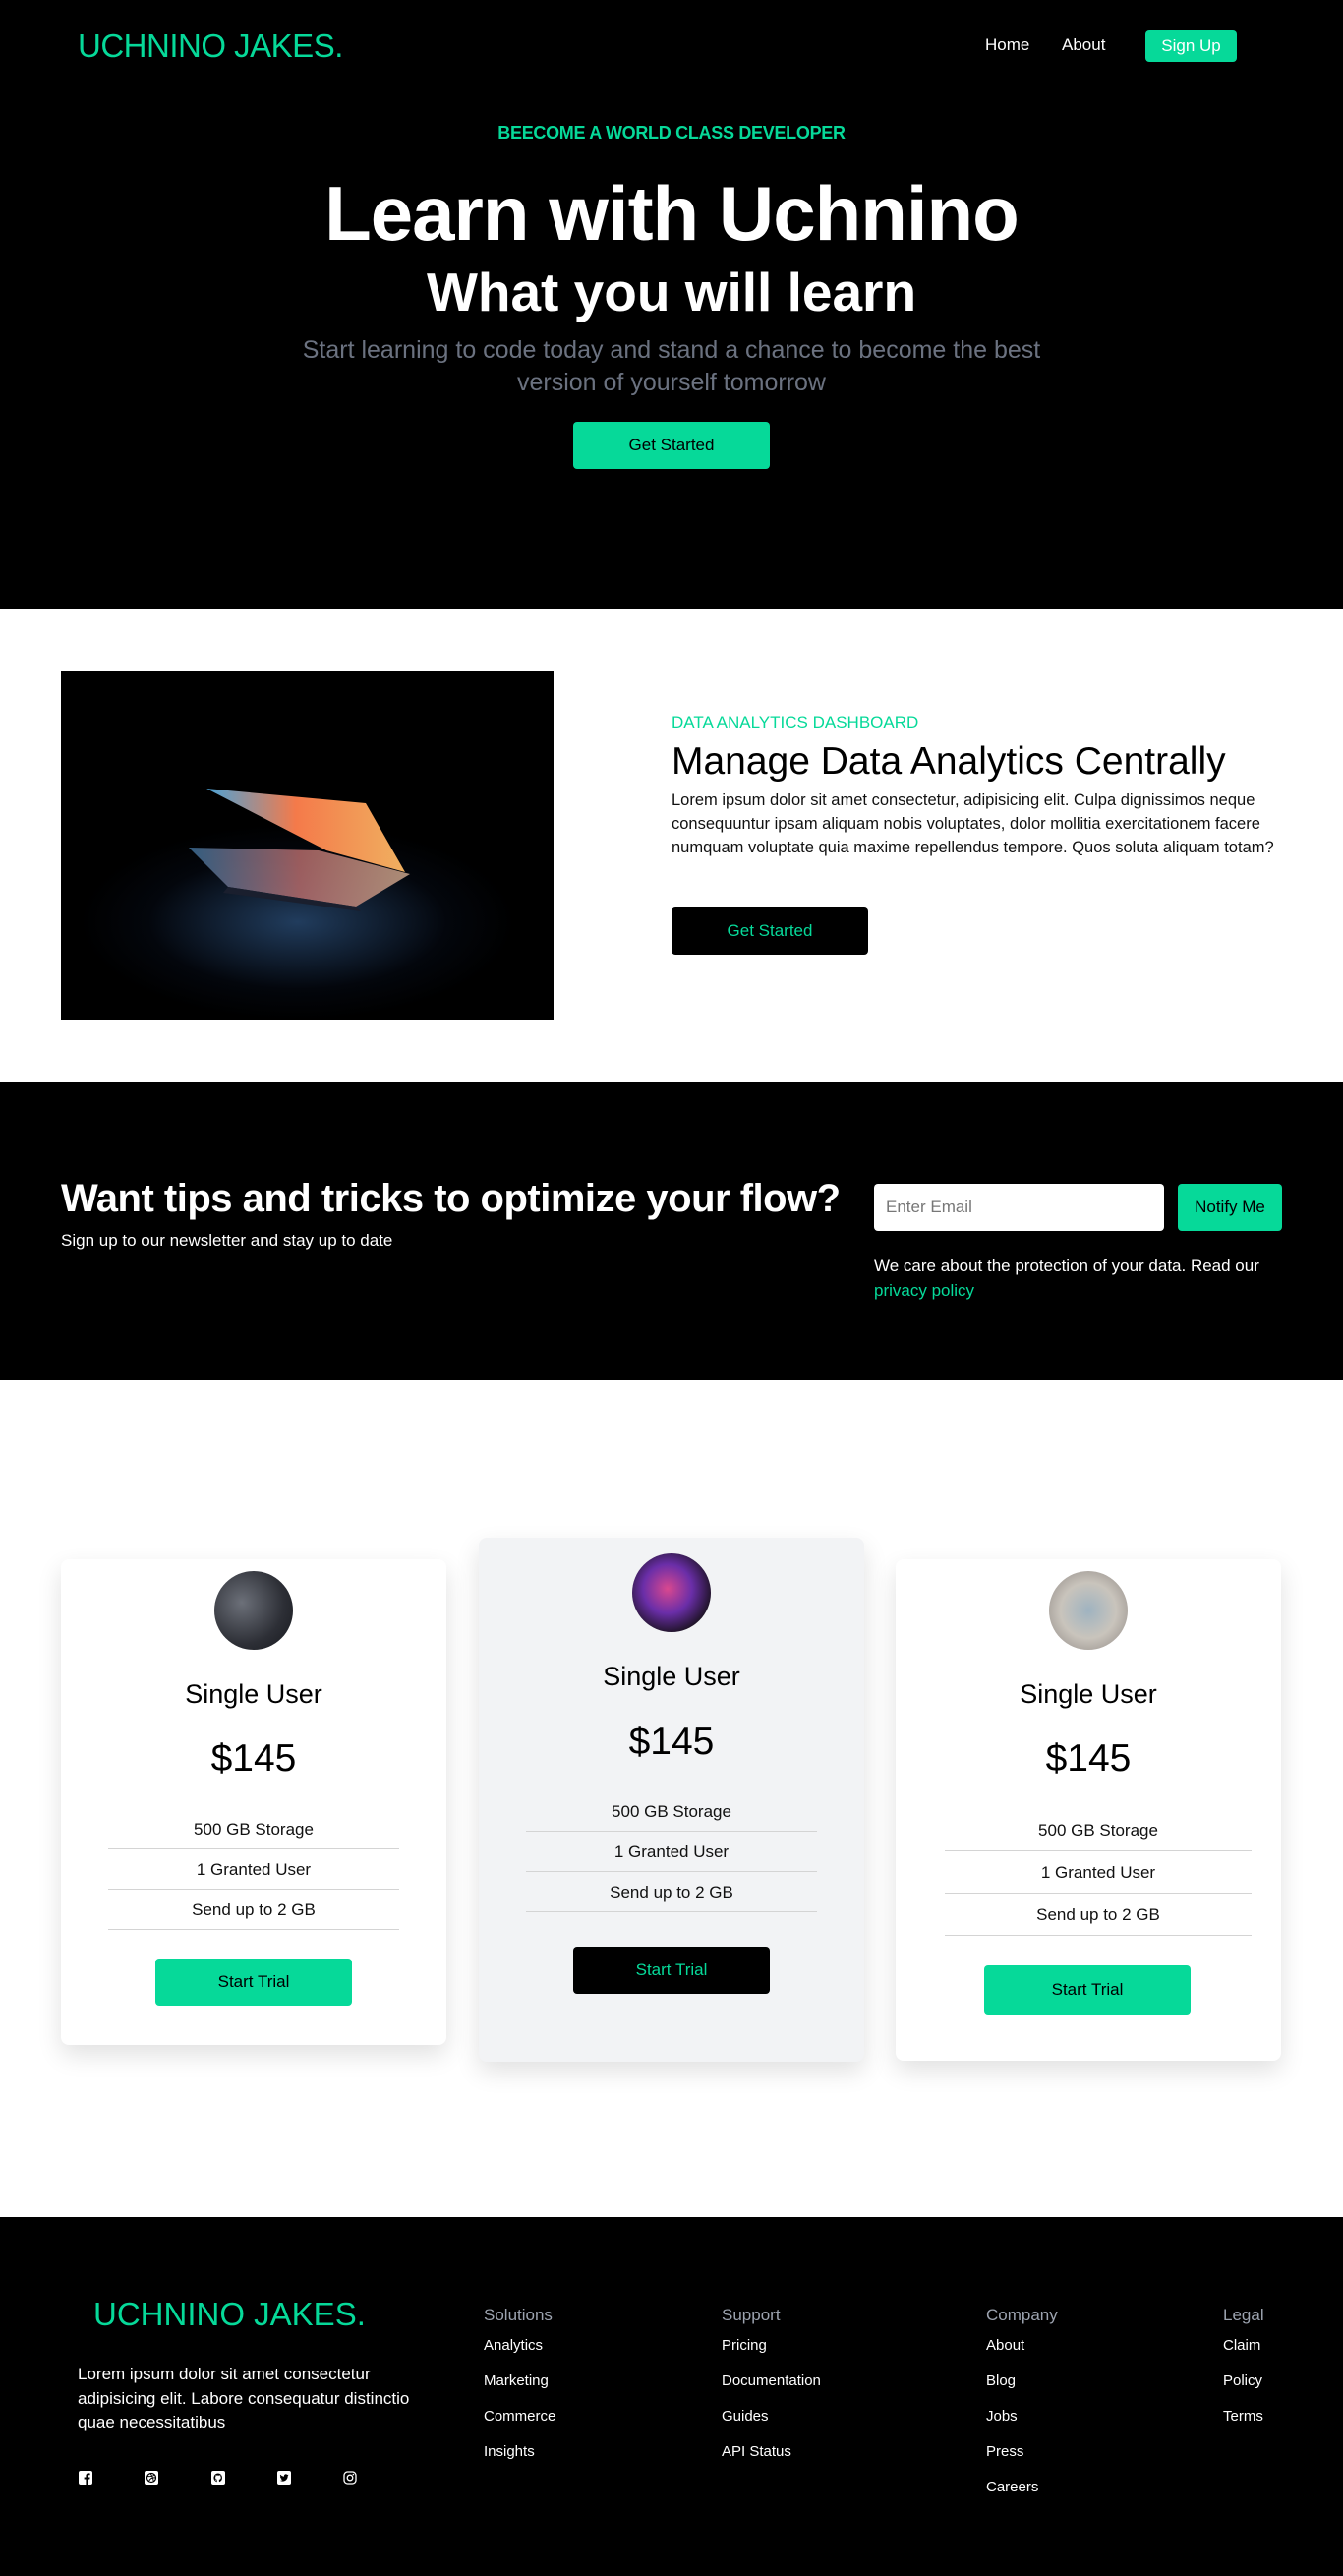 The width and height of the screenshot is (1343, 2576). Describe the element at coordinates (516, 2380) in the screenshot. I see `footer-link: Marketing` at that location.